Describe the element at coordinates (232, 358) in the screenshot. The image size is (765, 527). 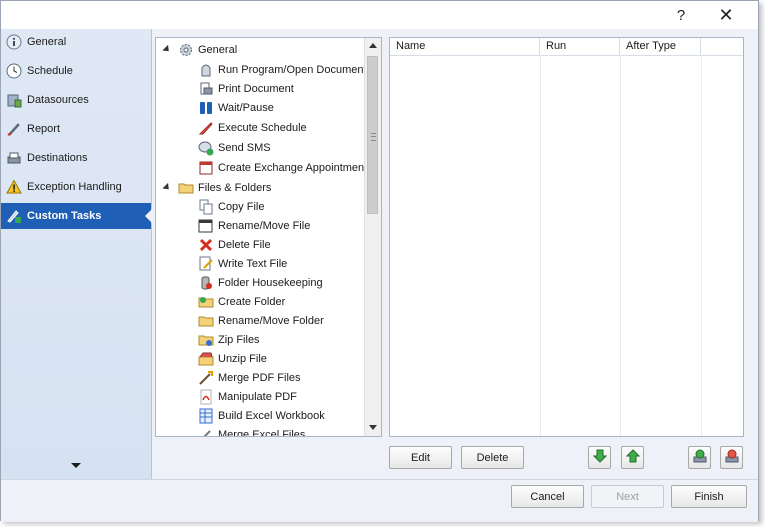
I see `tree-item: Unzip File` at that location.